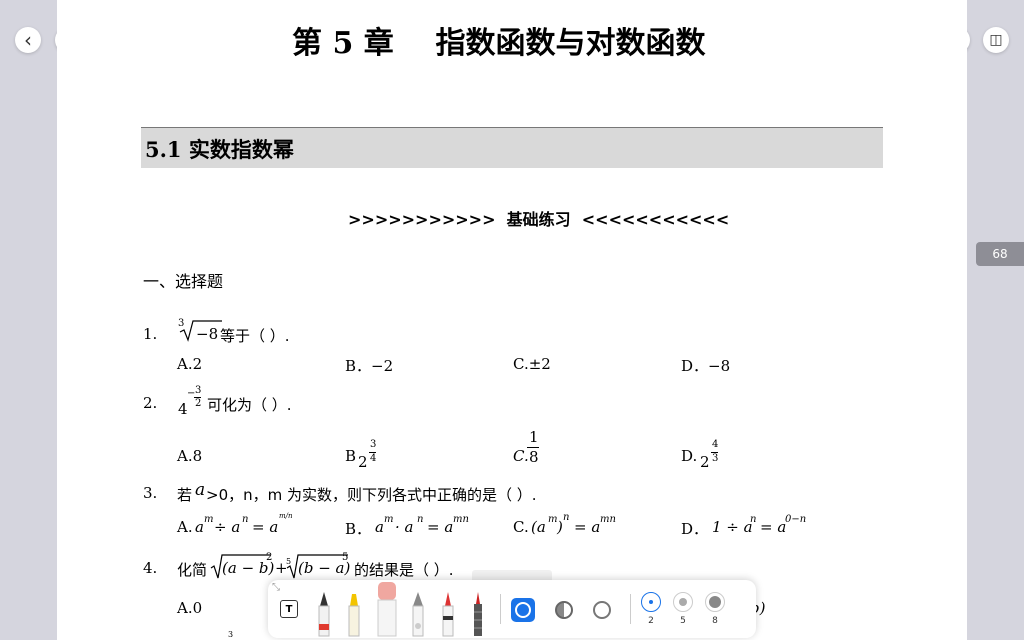 The width and height of the screenshot is (1024, 640). Describe the element at coordinates (560, 527) in the screenshot. I see `q3-option-c-close: )` at that location.